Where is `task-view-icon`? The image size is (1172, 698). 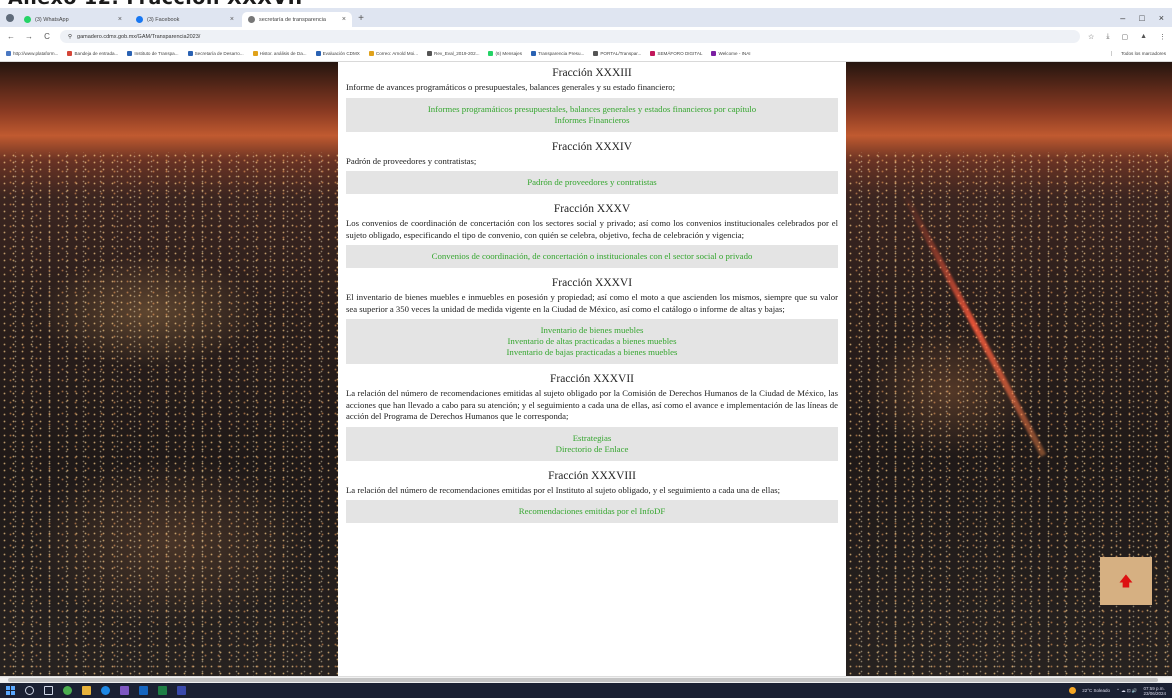 task-view-icon is located at coordinates (48, 690).